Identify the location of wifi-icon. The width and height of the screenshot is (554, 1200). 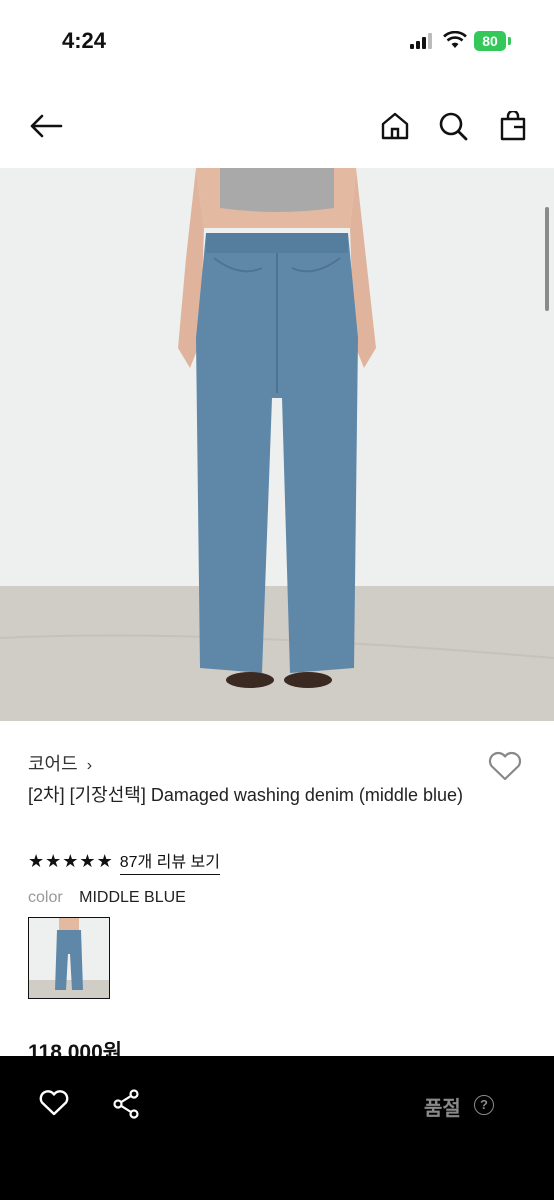
(455, 39).